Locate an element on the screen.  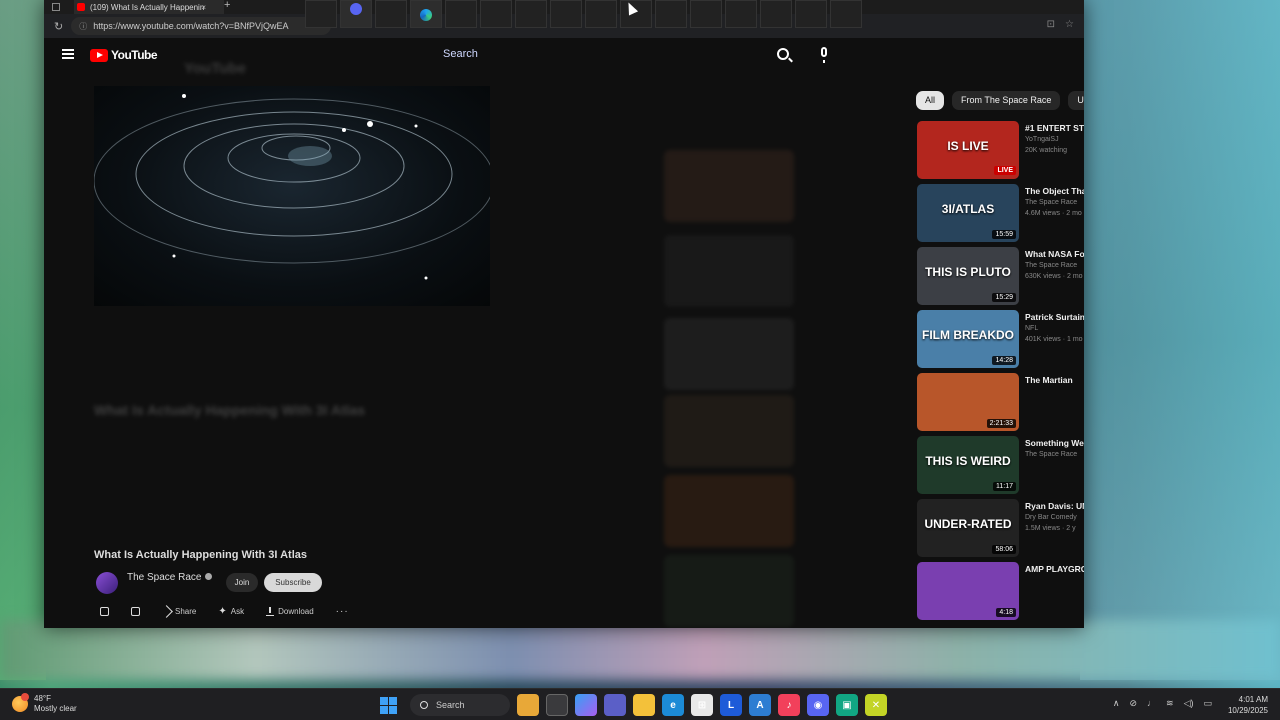
new-tab-button: + is located at coordinates (227, 5).